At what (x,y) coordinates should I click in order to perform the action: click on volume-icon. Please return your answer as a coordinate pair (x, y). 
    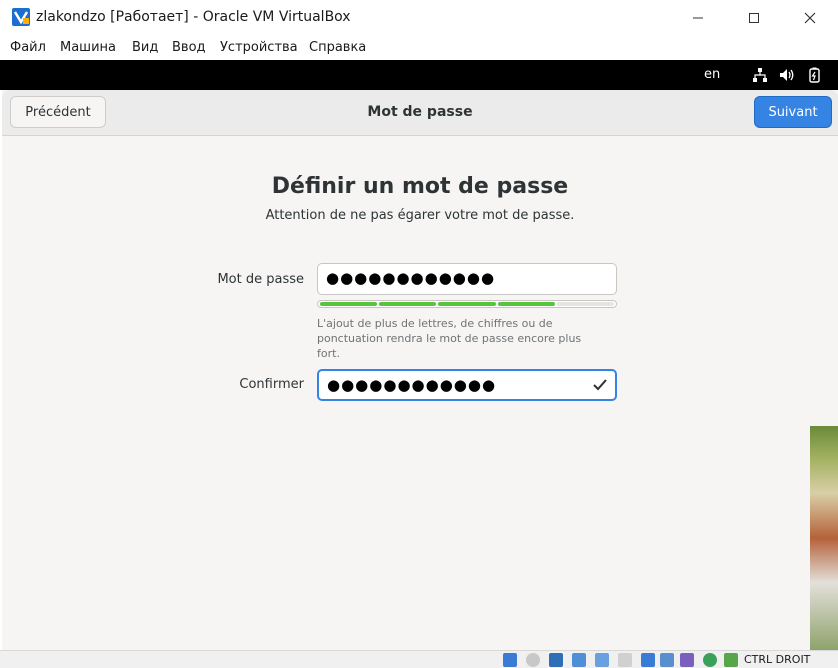
    Looking at the image, I should click on (787, 75).